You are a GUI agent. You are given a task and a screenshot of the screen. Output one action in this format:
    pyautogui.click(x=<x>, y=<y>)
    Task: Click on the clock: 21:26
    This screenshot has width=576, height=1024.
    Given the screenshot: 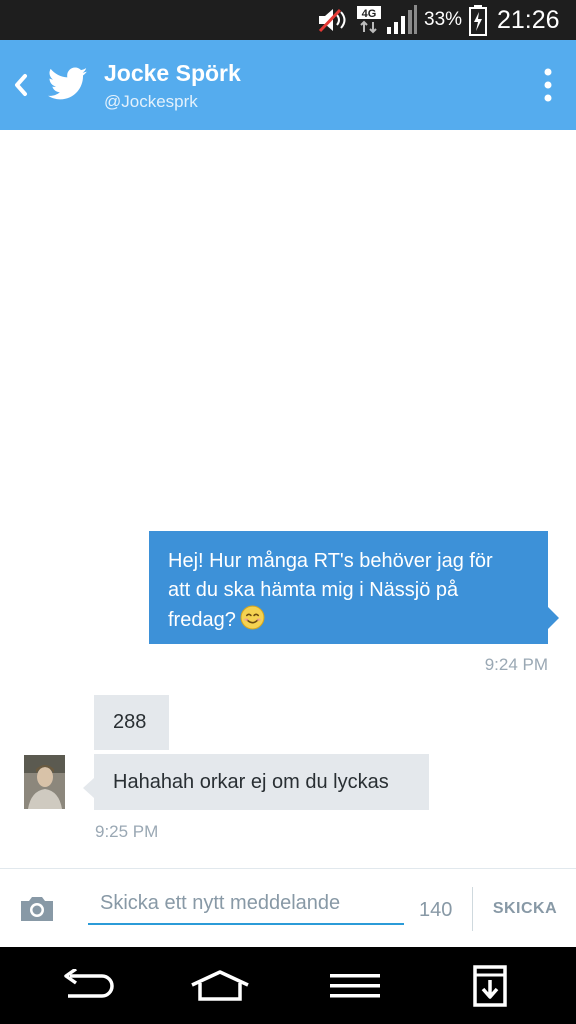 What is the action you would take?
    pyautogui.click(x=528, y=19)
    